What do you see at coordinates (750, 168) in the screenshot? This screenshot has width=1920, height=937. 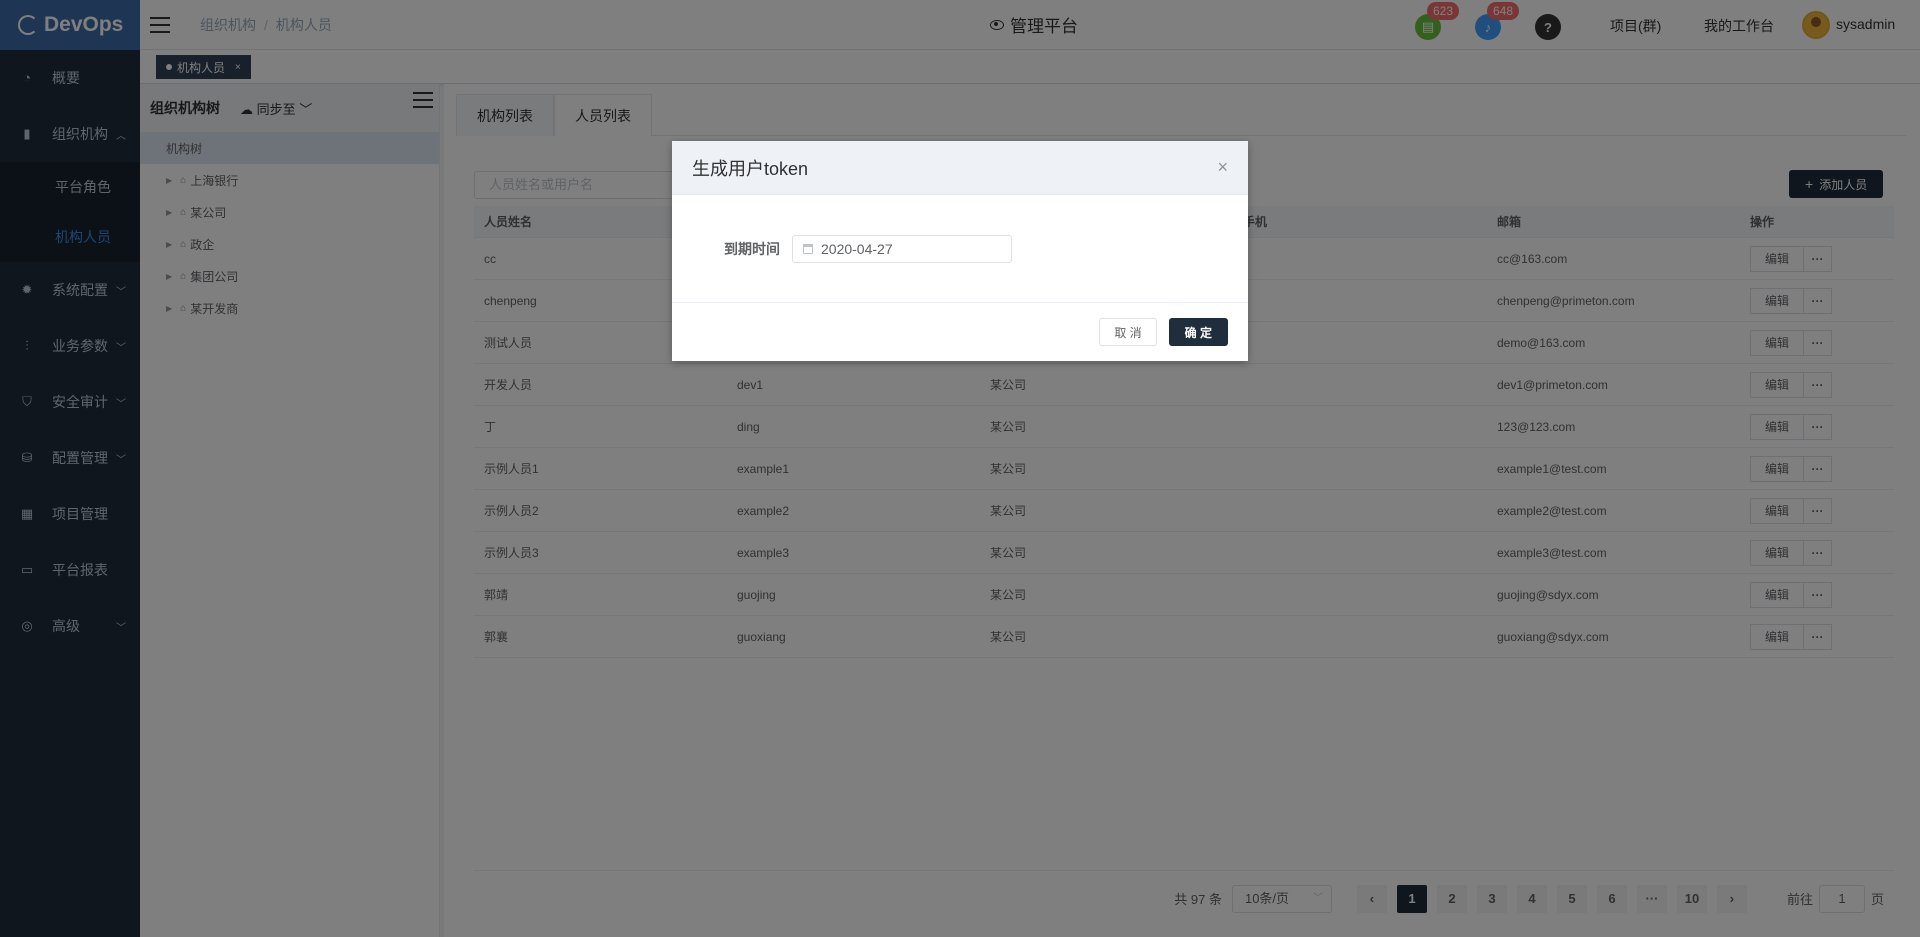 I see `dialog-title: 生成用户token` at bounding box center [750, 168].